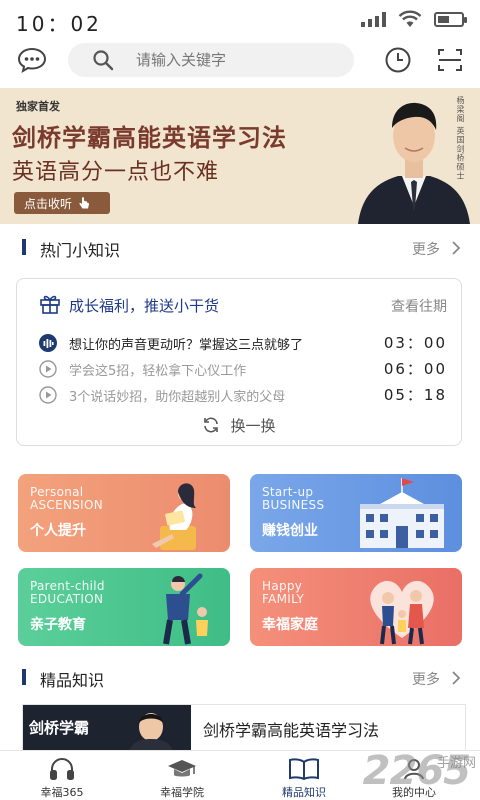  I want to click on tab-premium-knowledge: 精品知识, so click(304, 775).